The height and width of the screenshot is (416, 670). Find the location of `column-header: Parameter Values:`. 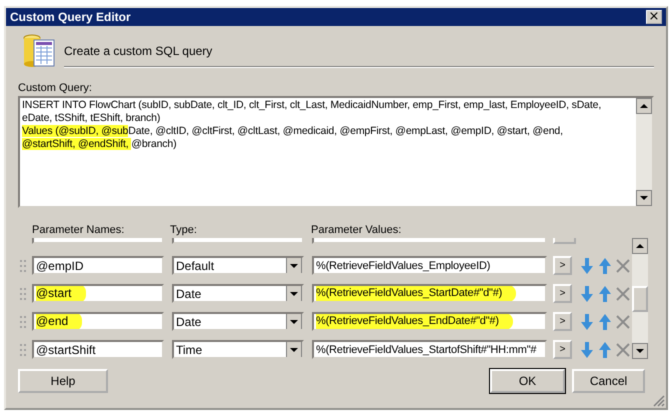

column-header: Parameter Values: is located at coordinates (356, 230).